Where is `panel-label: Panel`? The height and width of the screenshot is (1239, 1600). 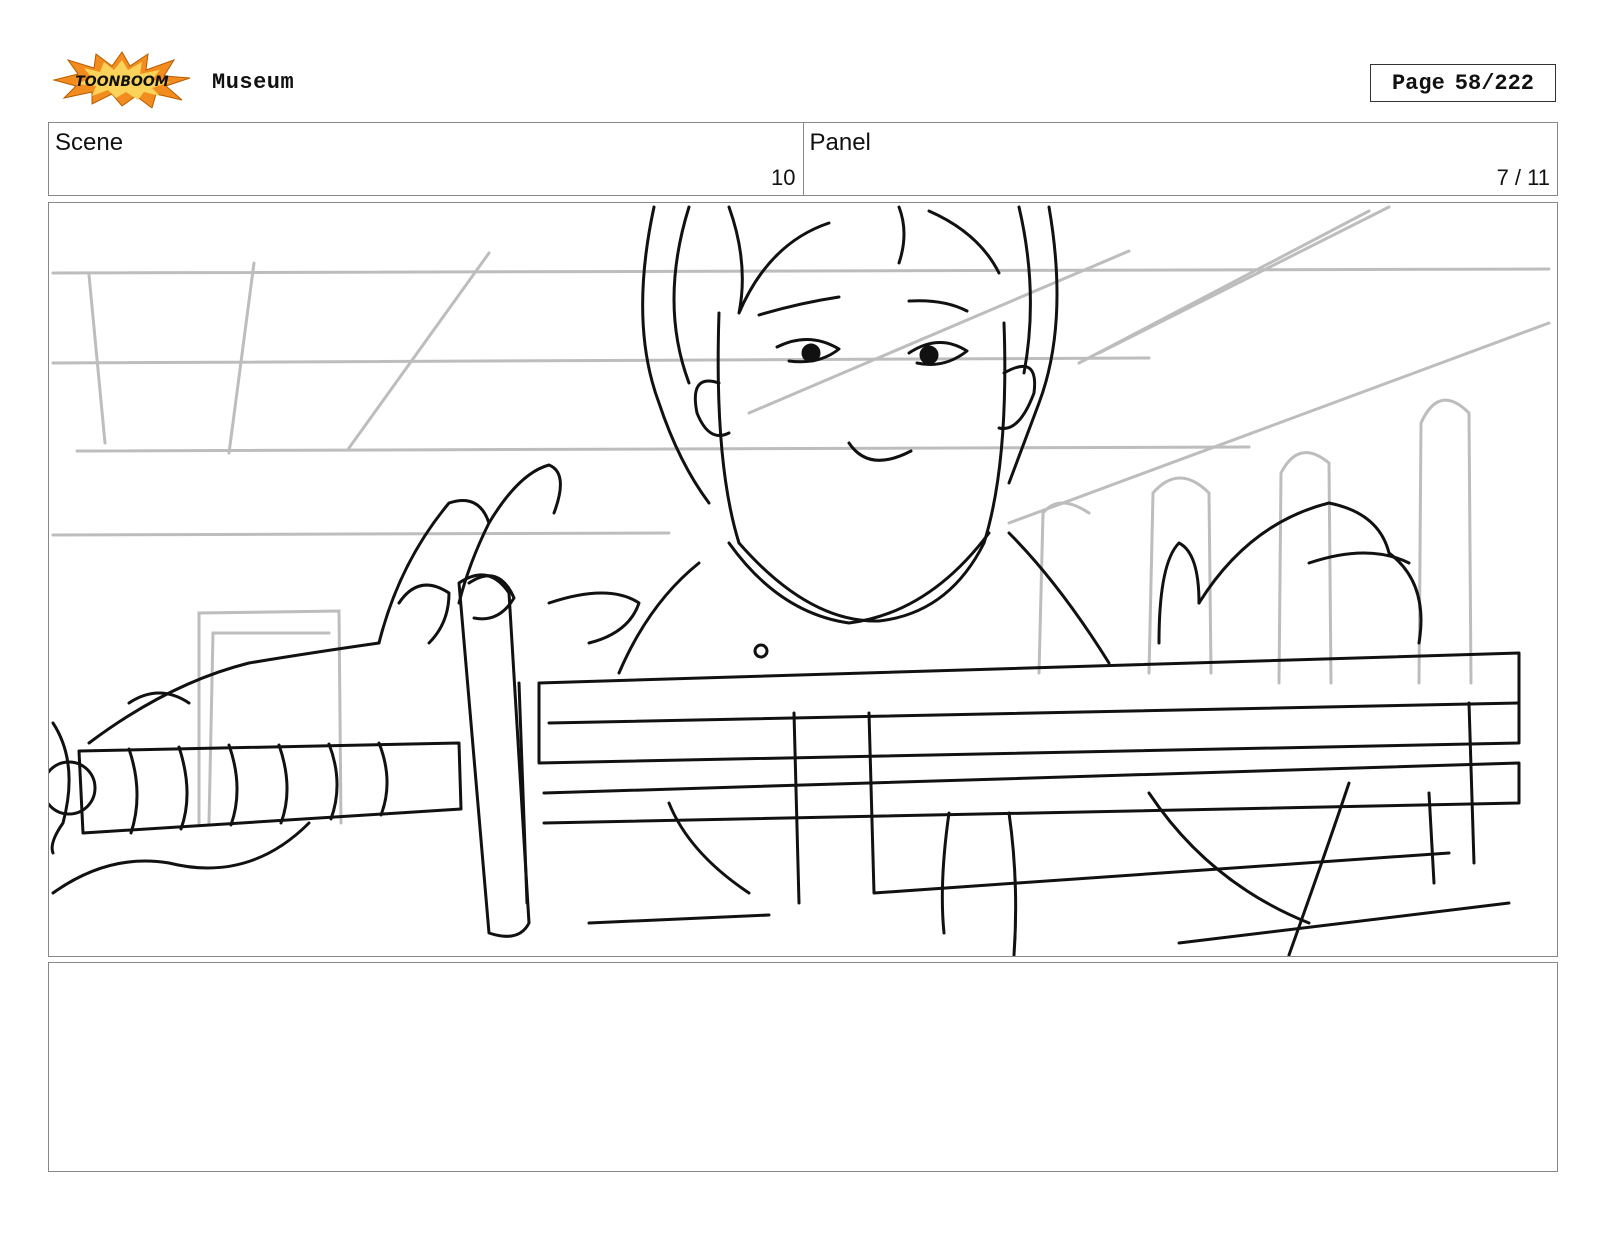 panel-label: Panel is located at coordinates (840, 142).